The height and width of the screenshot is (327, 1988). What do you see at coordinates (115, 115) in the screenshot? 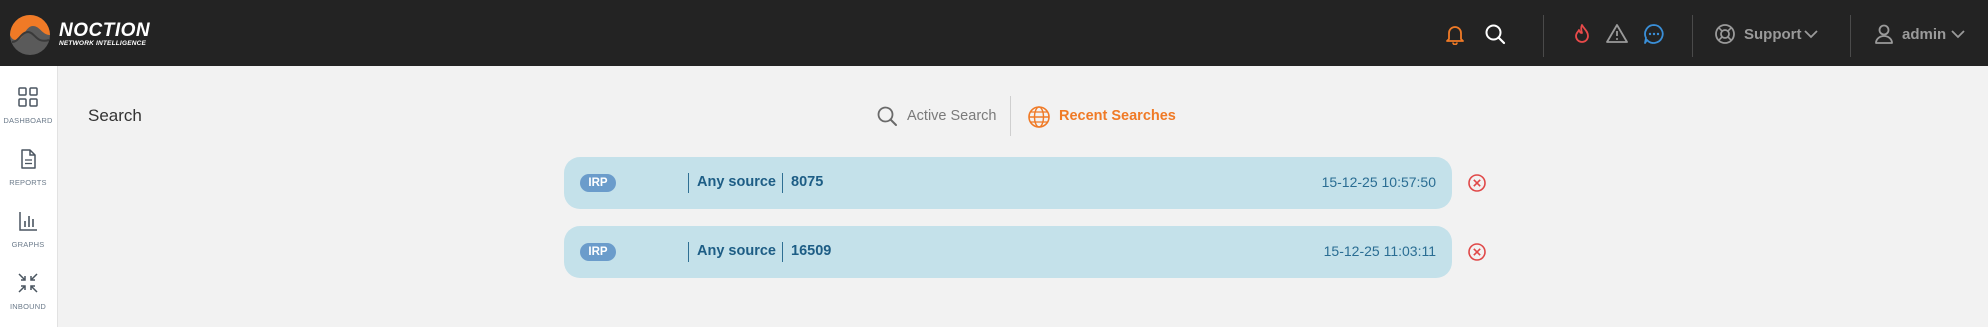
I see `page-title: Search` at bounding box center [115, 115].